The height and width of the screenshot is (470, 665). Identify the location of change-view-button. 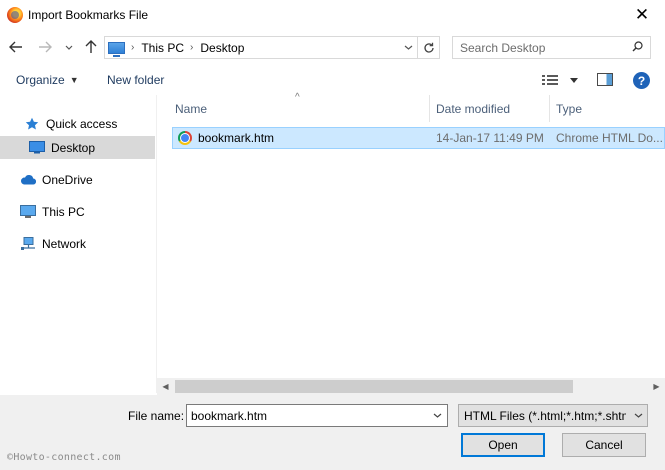
(561, 80).